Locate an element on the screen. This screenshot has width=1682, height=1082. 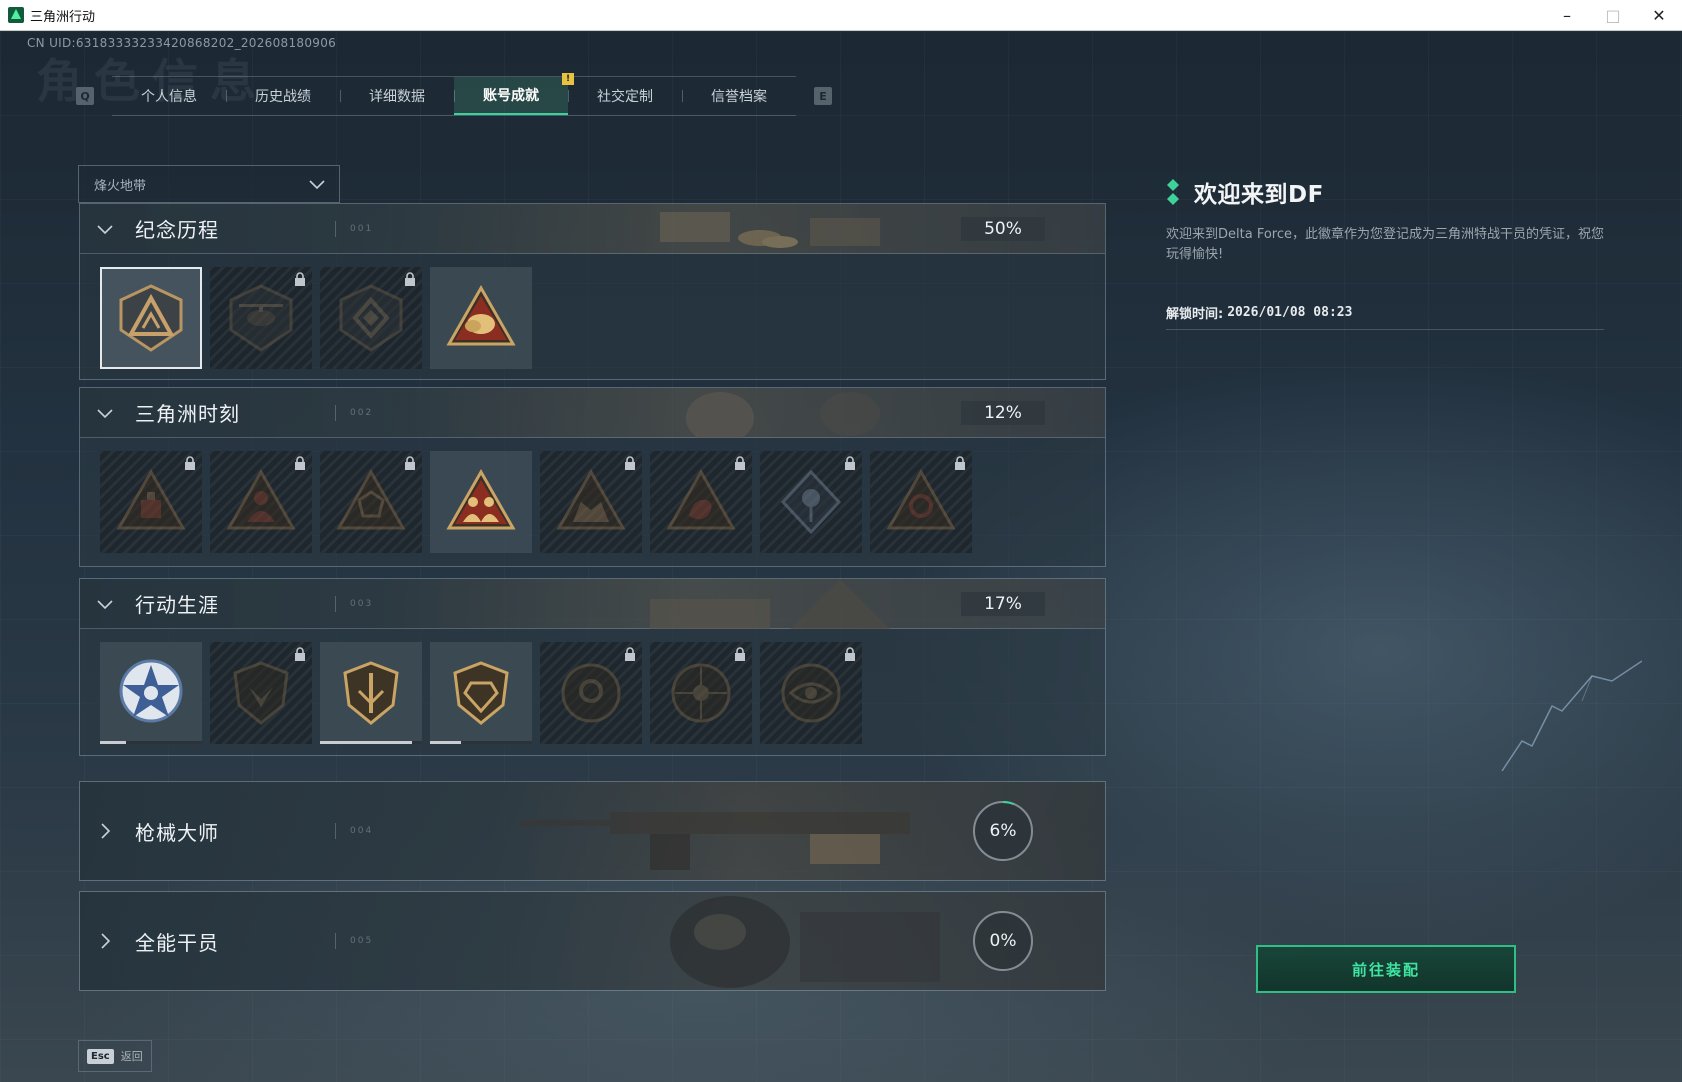
next-tab-key: E is located at coordinates (823, 96).